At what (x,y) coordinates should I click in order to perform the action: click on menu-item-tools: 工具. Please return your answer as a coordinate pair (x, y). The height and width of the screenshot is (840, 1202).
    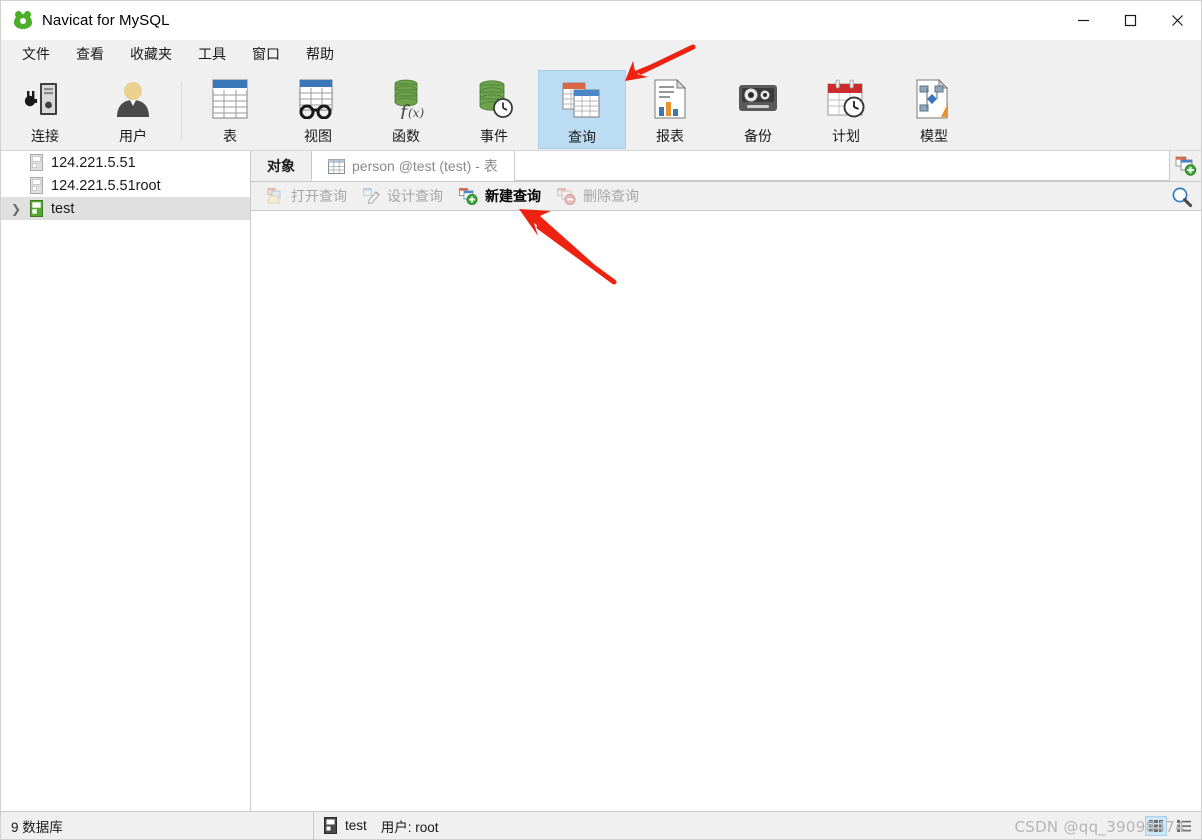
    Looking at the image, I should click on (212, 54).